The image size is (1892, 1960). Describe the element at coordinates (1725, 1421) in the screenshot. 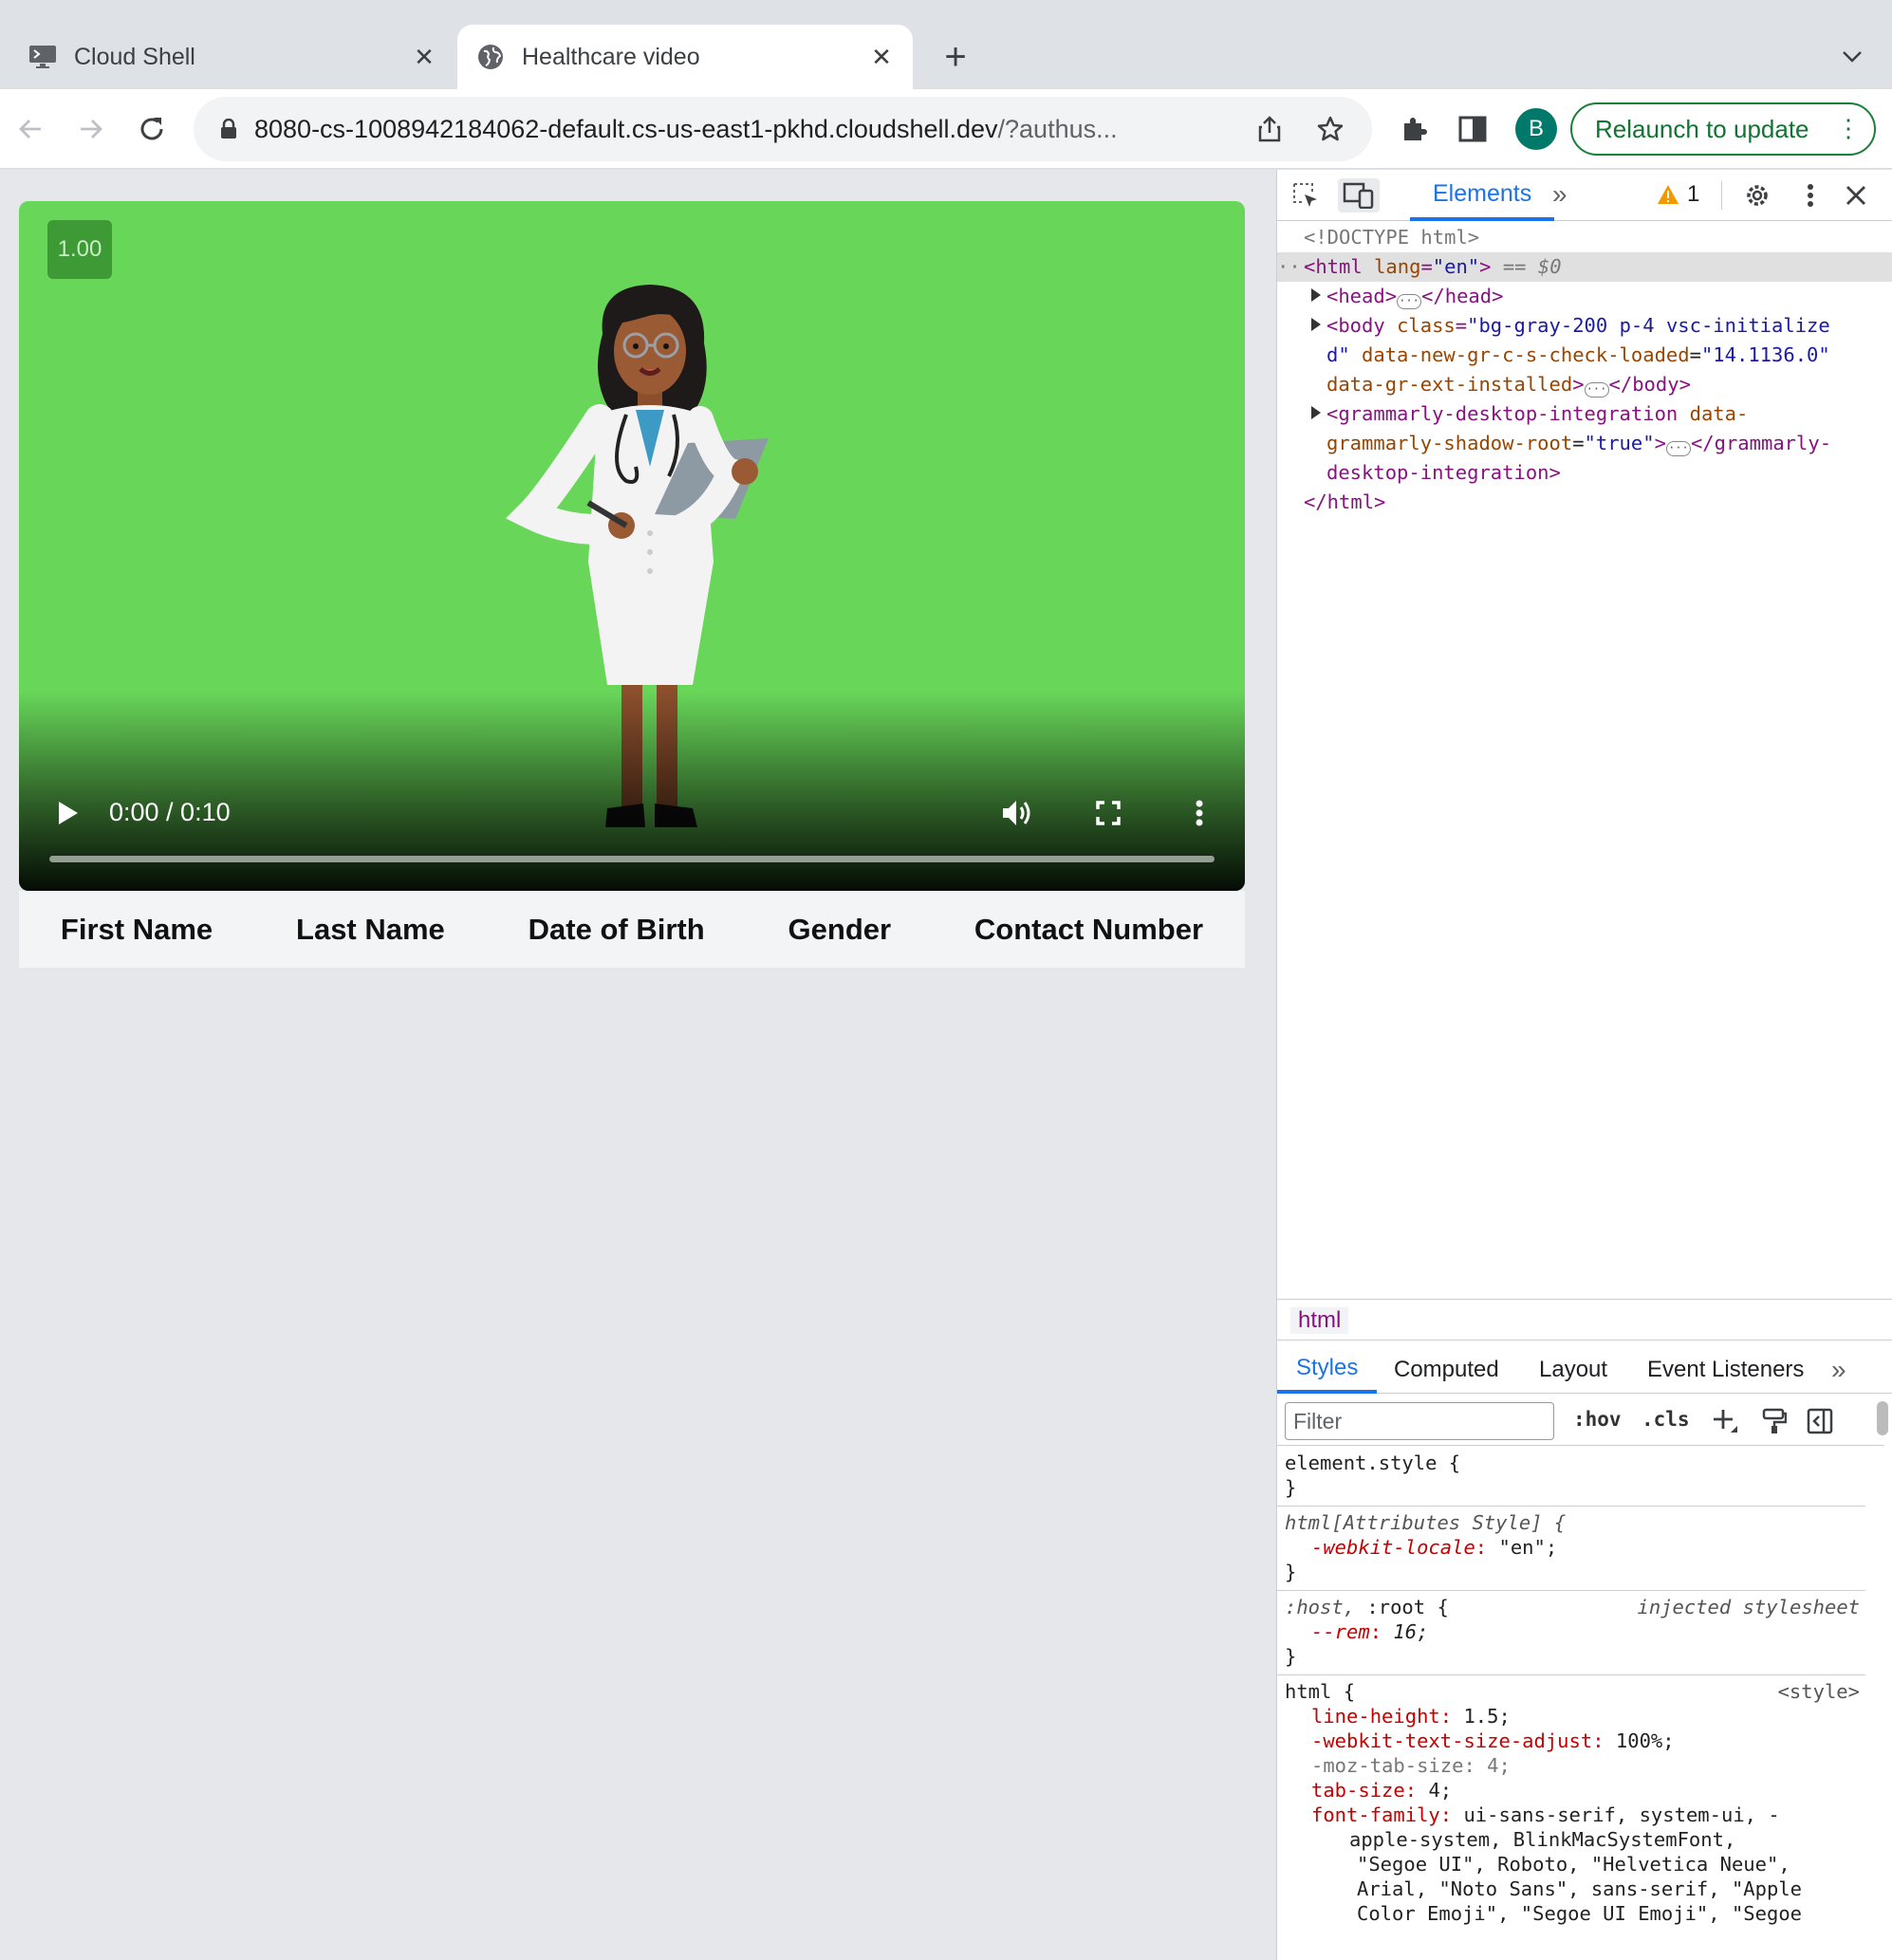

I see `new-style-rule-icon` at that location.